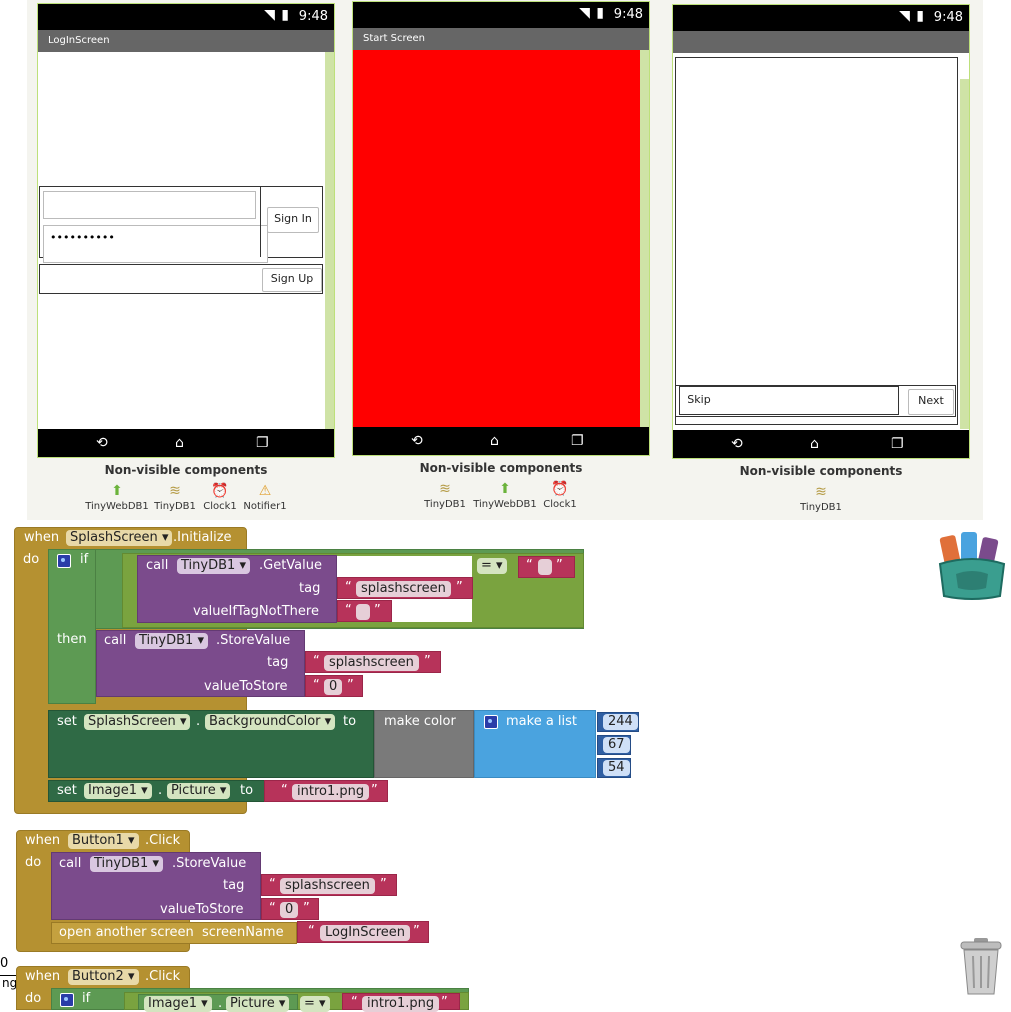 The image size is (1011, 1012). What do you see at coordinates (155, 244) in the screenshot?
I see `password-field: ••••••••••` at bounding box center [155, 244].